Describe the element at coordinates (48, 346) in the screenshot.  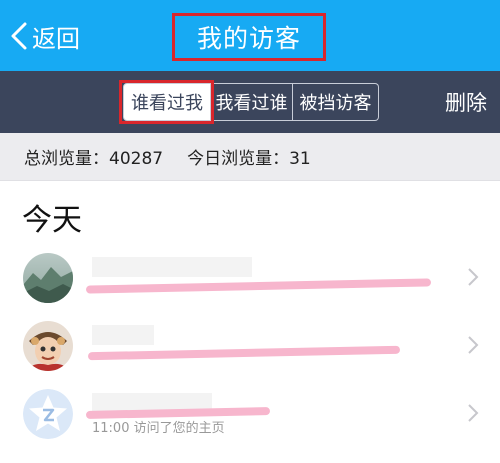
I see `character-avatar` at that location.